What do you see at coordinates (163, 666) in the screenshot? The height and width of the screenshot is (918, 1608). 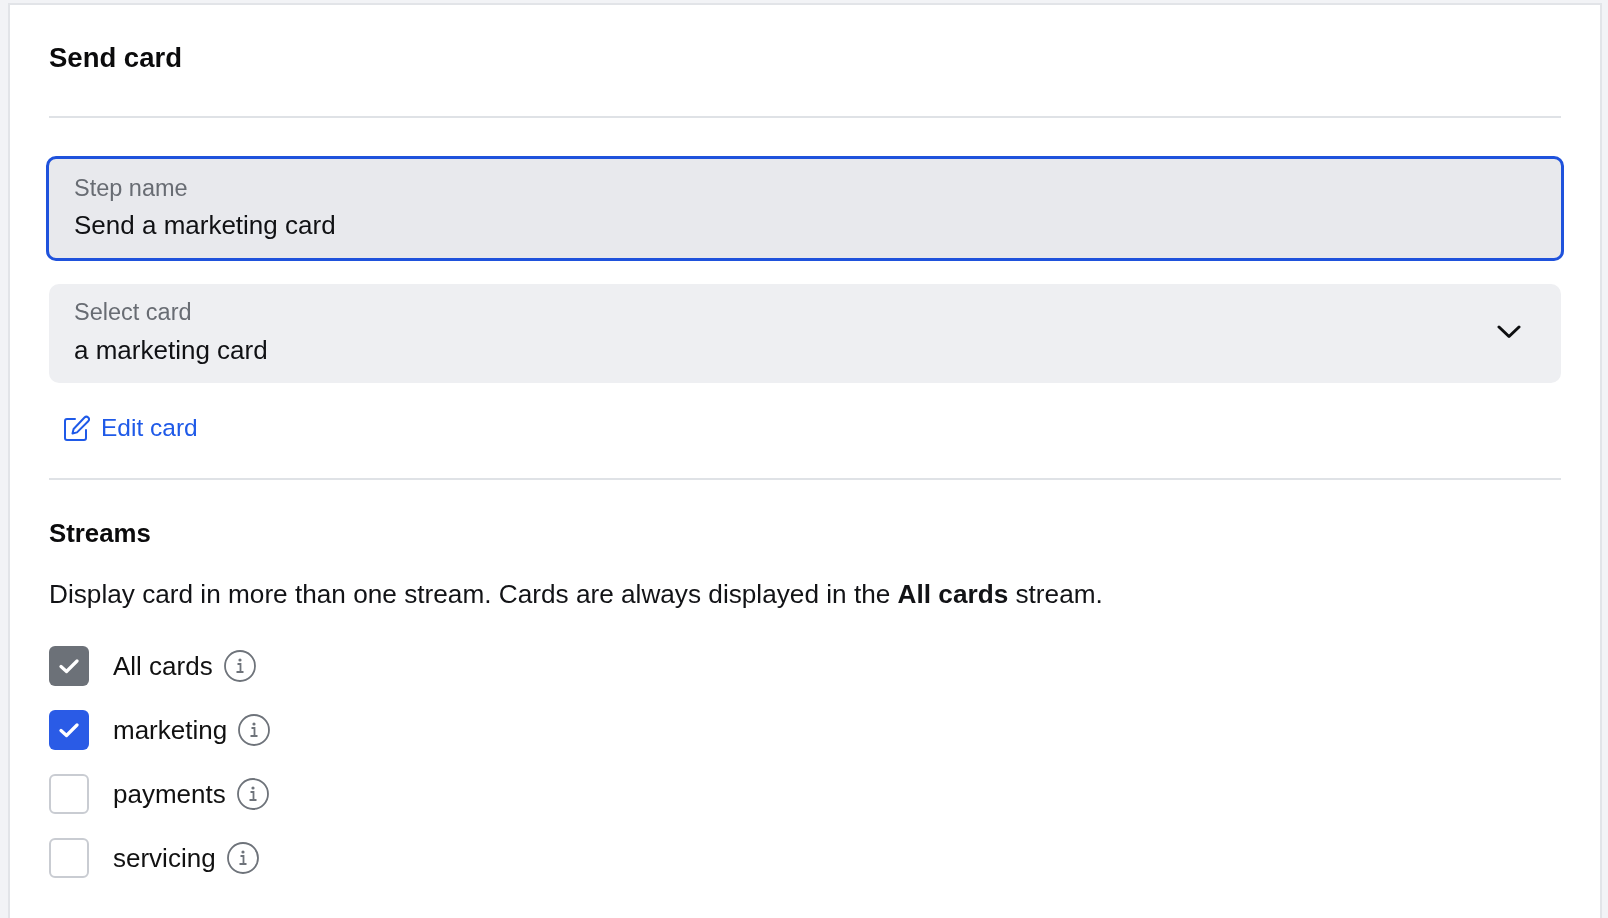 I see `checkbox-label: All cards` at bounding box center [163, 666].